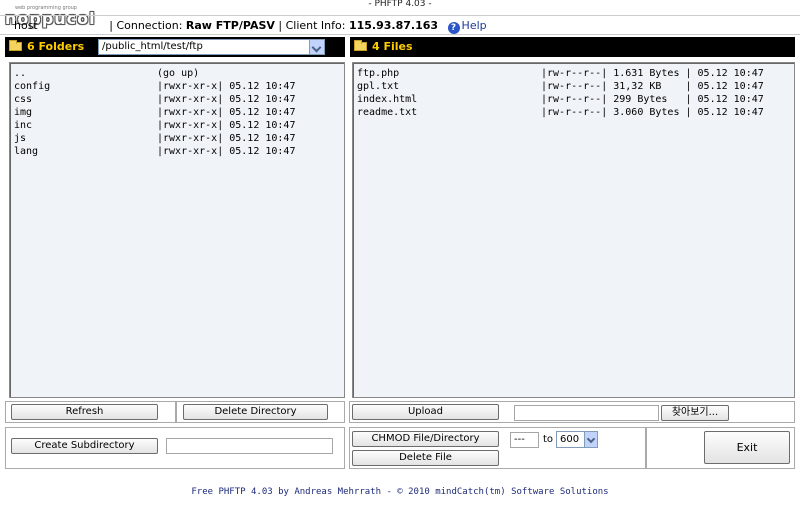 The width and height of the screenshot is (800, 505). What do you see at coordinates (425, 412) in the screenshot?
I see `upload-button: Upload` at bounding box center [425, 412].